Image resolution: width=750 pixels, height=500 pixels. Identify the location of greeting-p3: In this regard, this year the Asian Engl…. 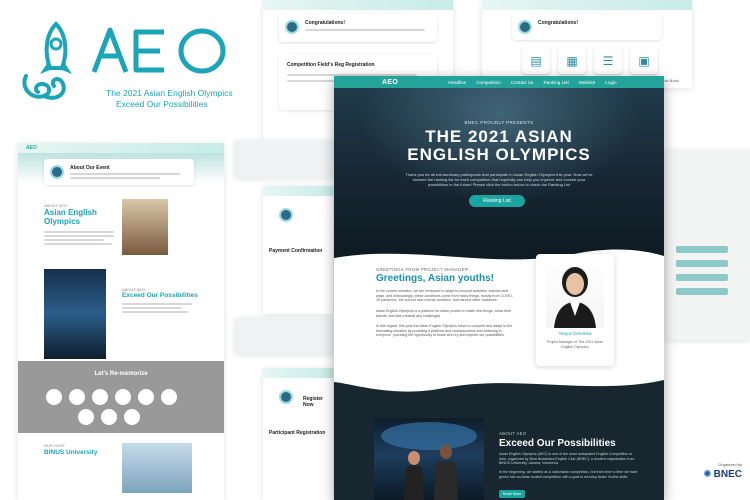
(444, 331).